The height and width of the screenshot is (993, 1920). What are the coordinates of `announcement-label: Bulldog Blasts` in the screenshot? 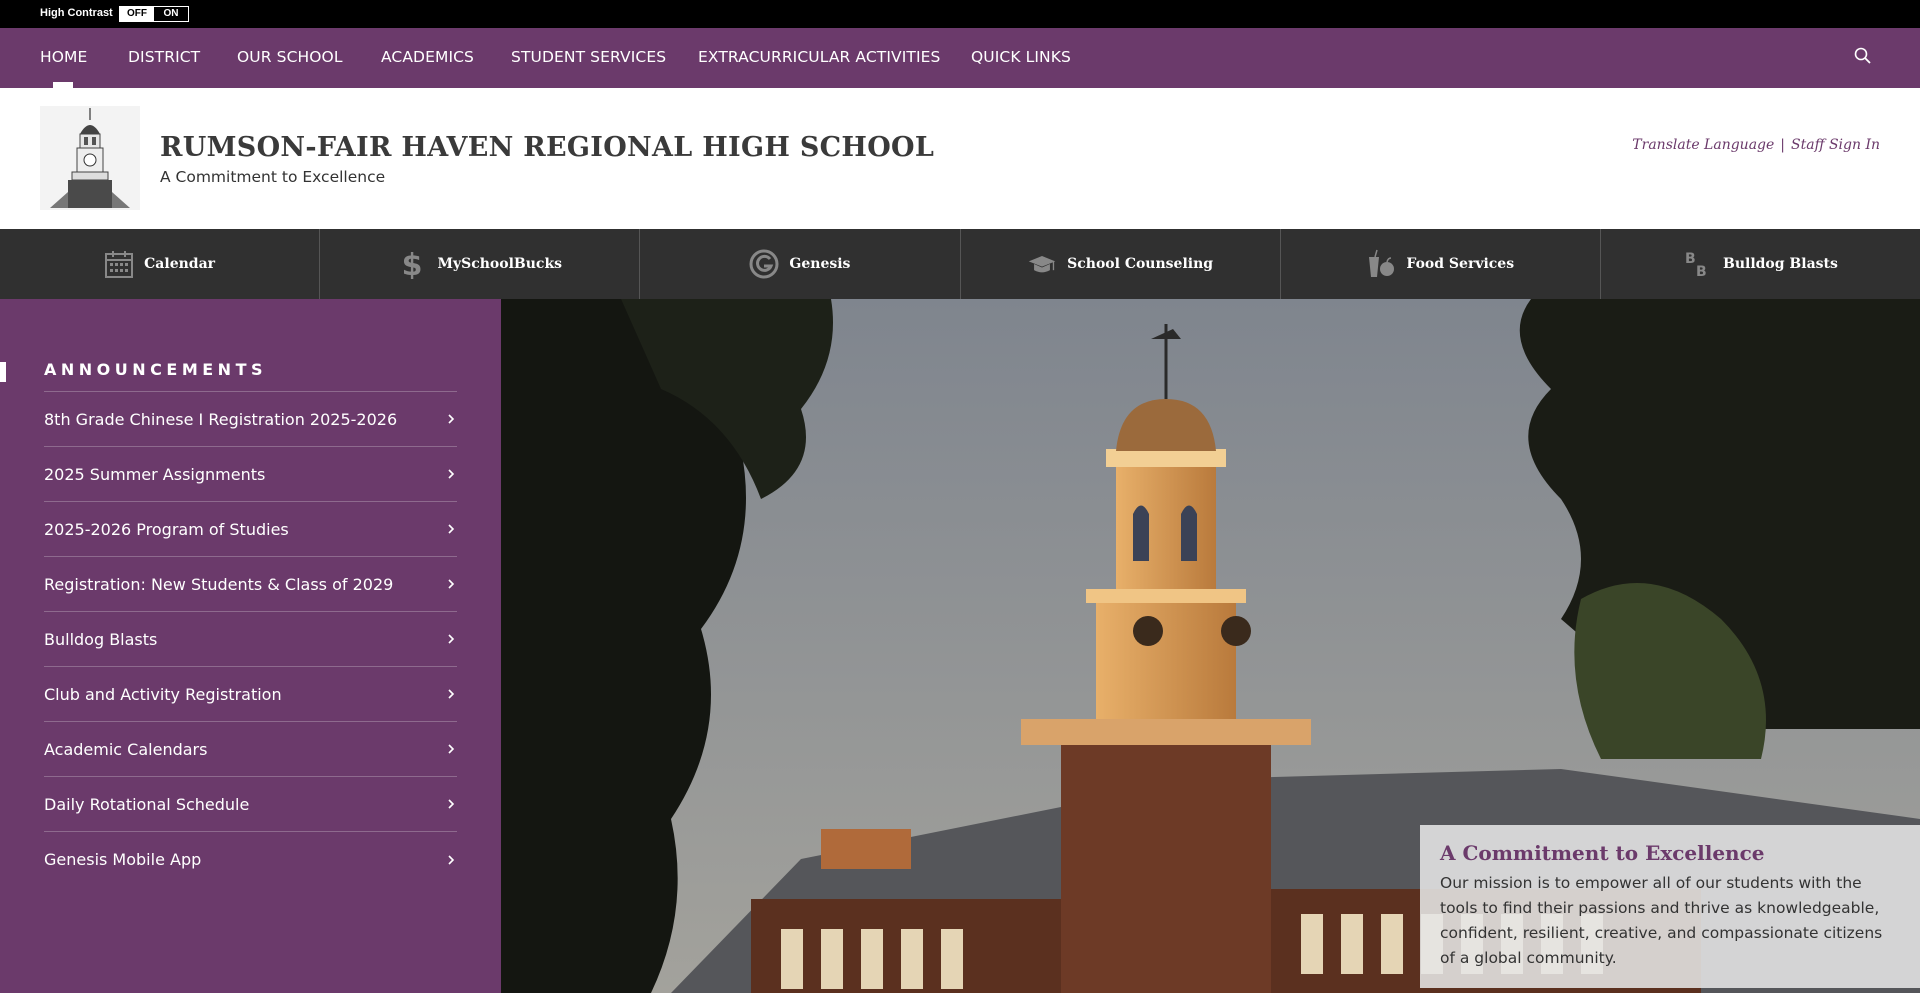 It's located at (101, 639).